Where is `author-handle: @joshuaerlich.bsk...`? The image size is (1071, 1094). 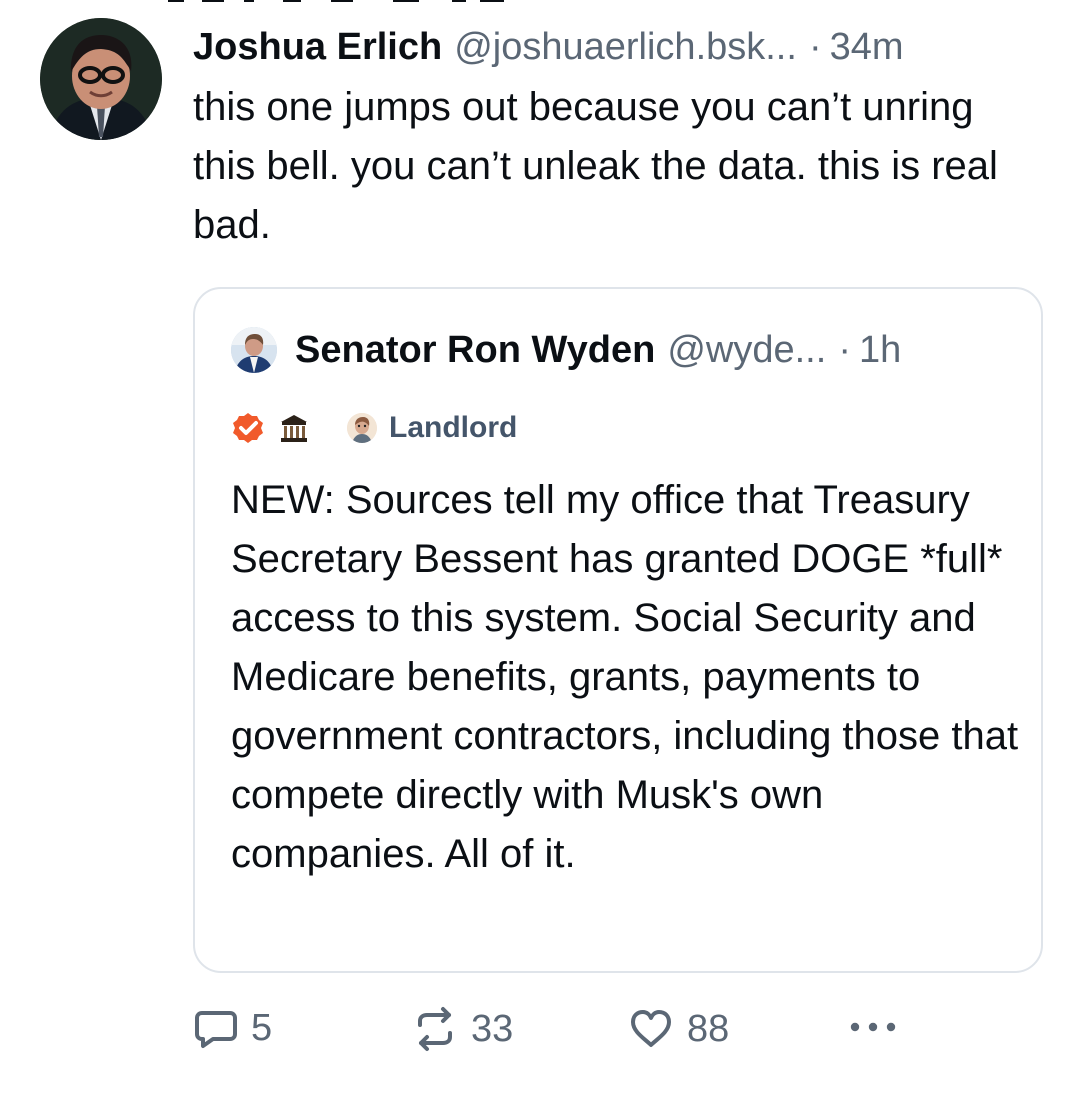
author-handle: @joshuaerlich.bsk... is located at coordinates (625, 47).